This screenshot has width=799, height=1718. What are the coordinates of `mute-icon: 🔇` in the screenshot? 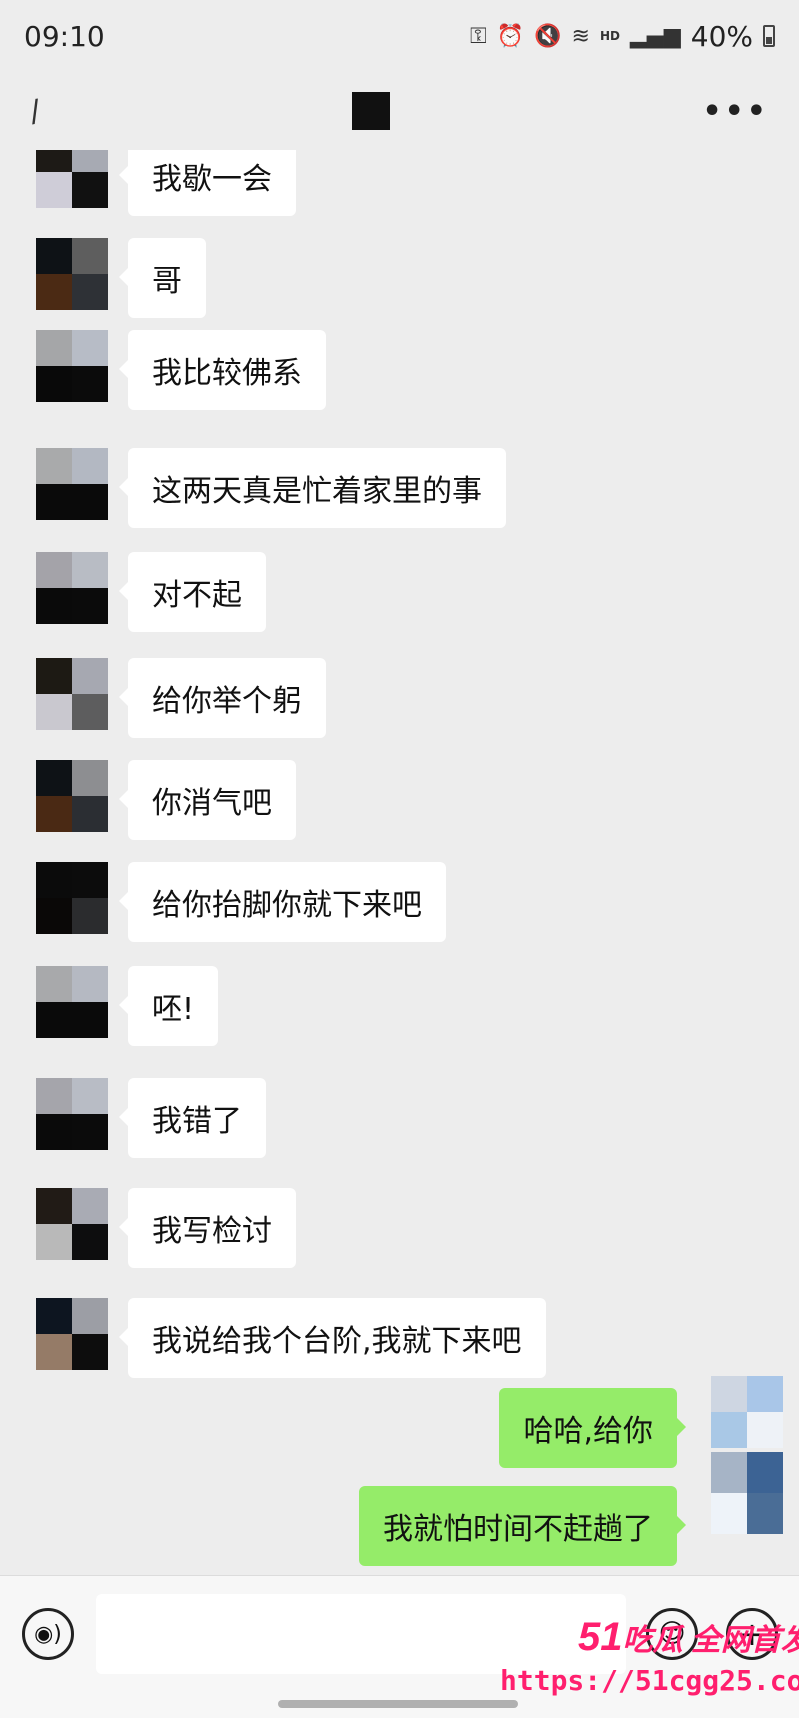 It's located at (548, 36).